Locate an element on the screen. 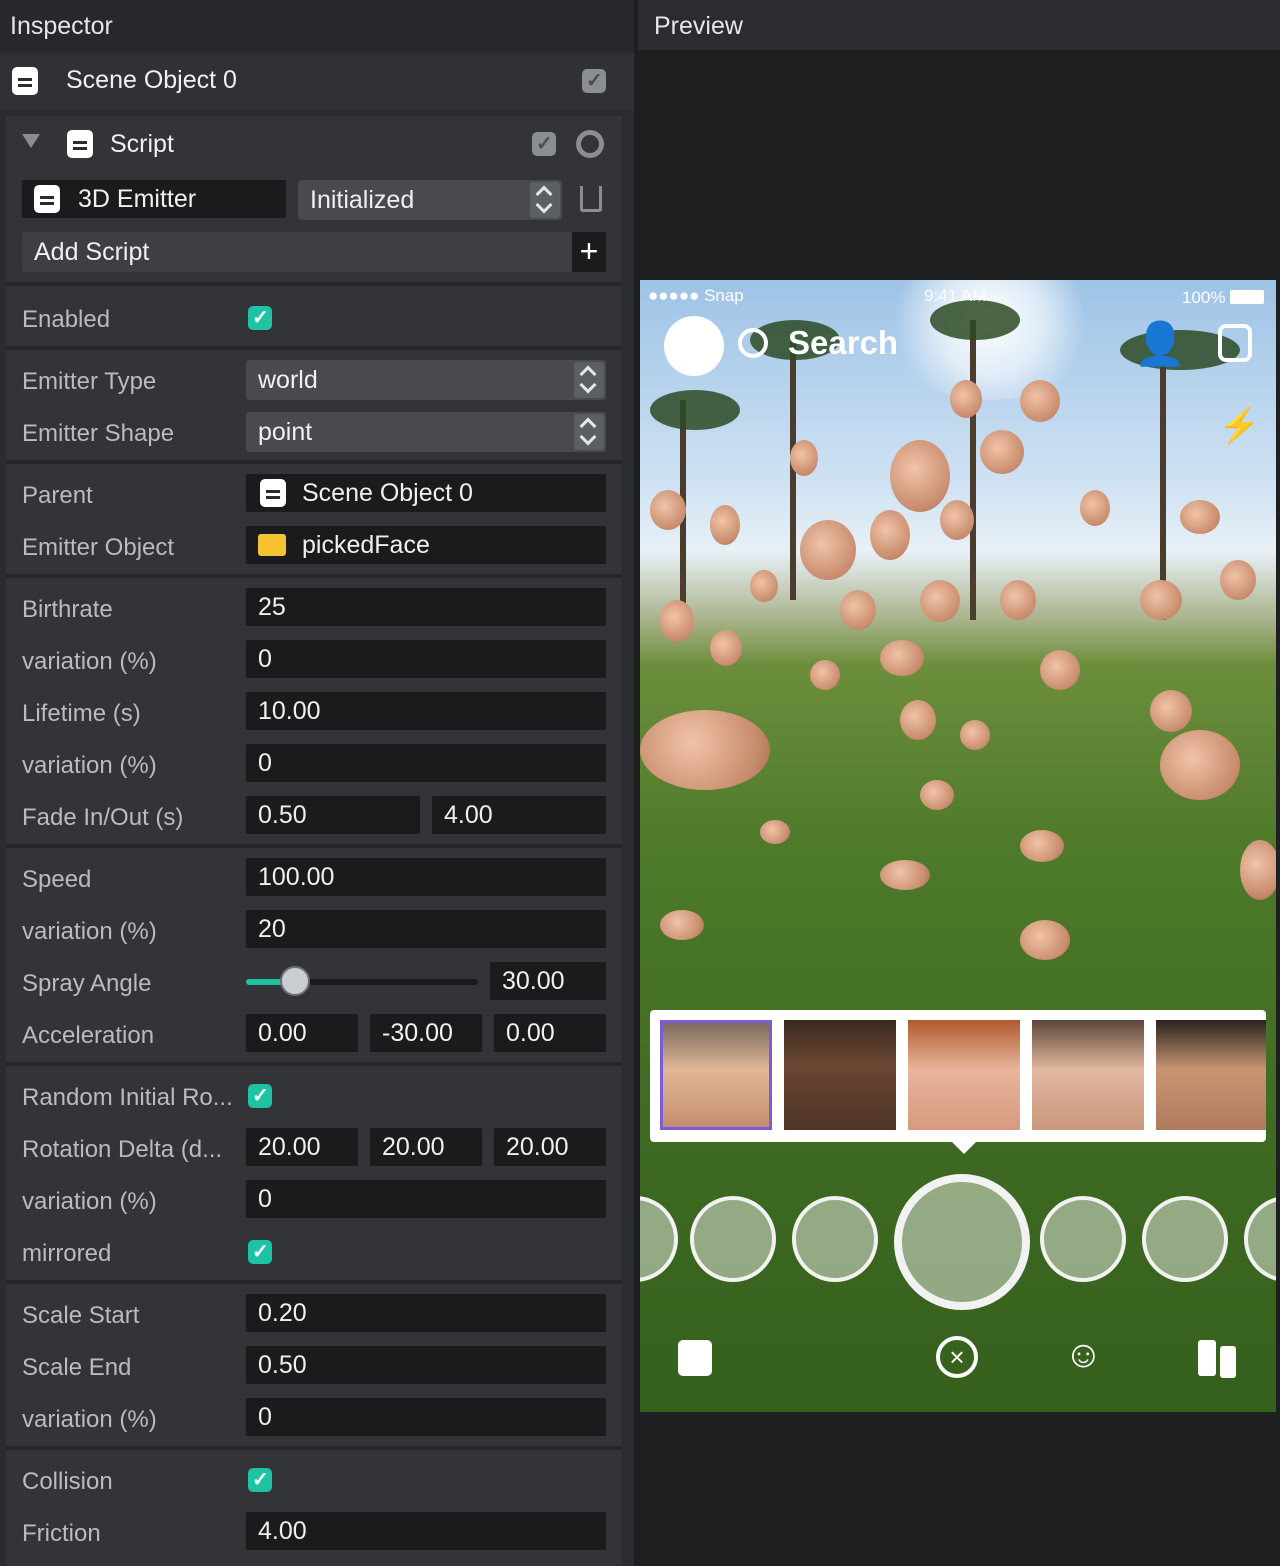 This screenshot has height=1566, width=1280. lens-explore-icon: ☺ is located at coordinates (1083, 1355).